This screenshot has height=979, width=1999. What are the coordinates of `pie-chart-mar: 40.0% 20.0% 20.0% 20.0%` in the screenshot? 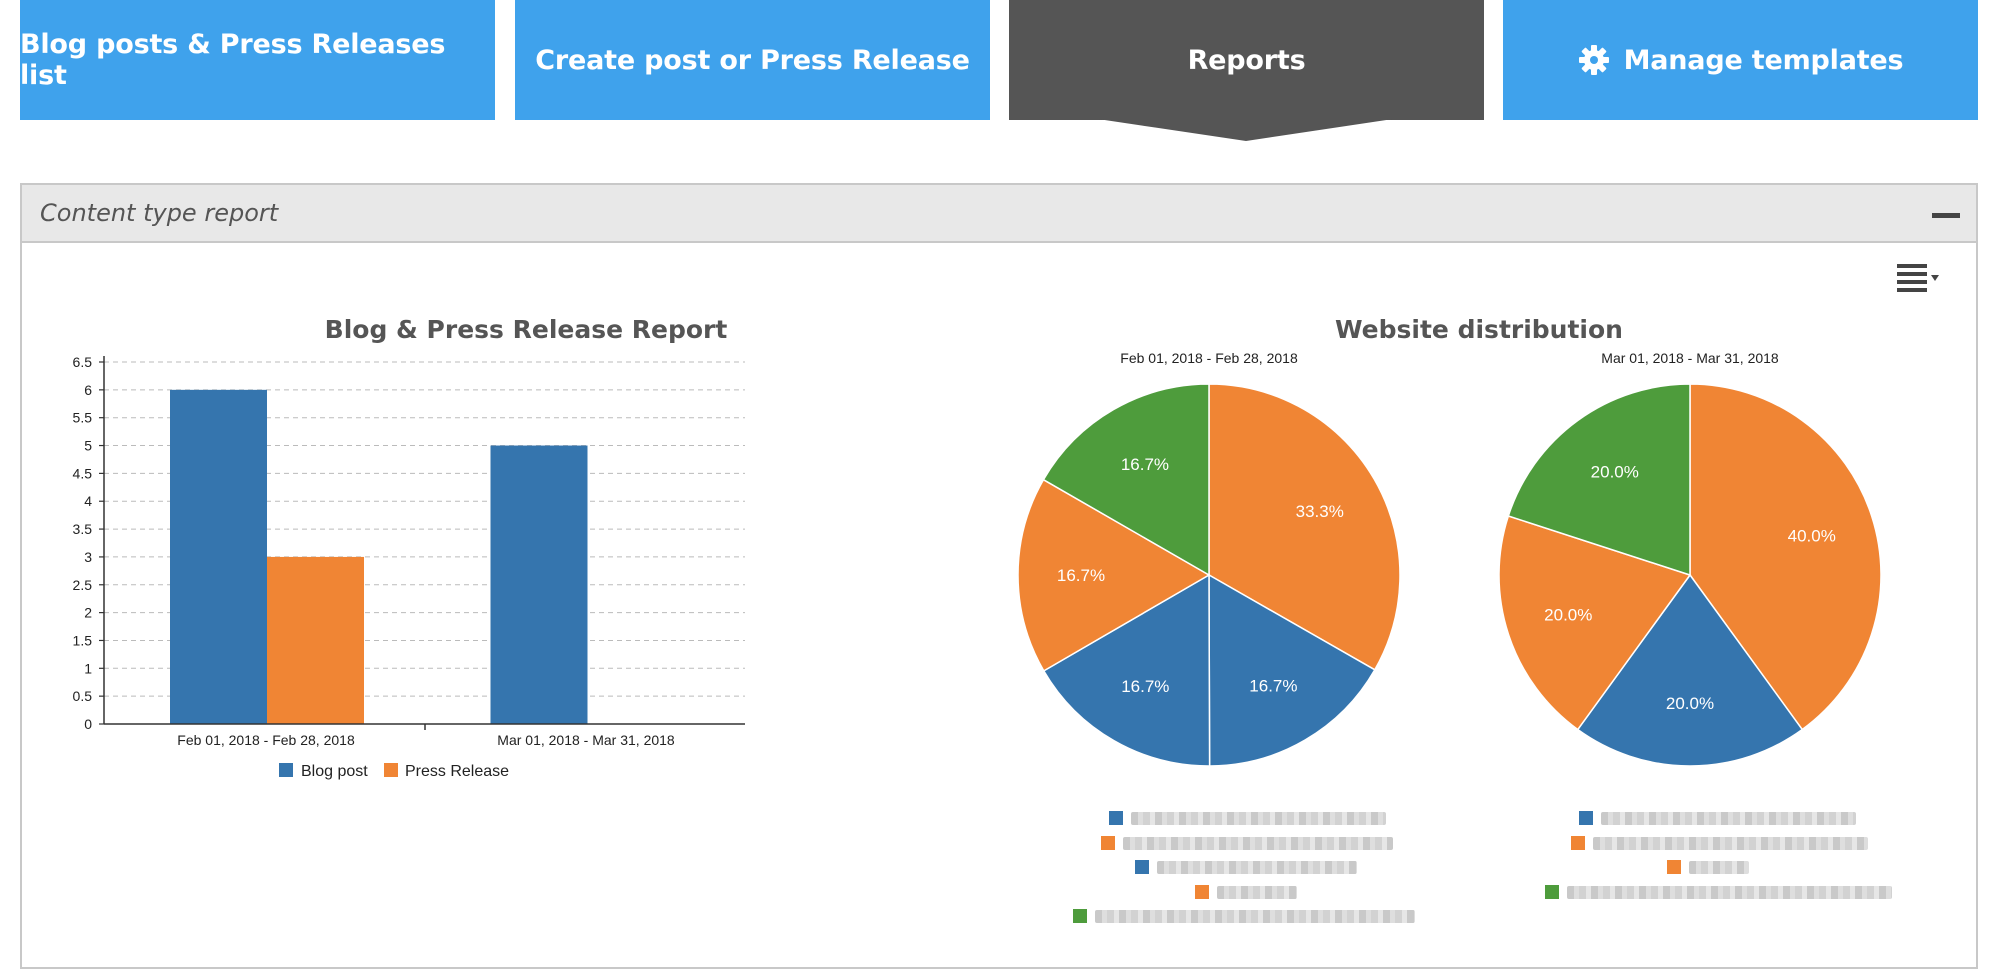 It's located at (1690, 575).